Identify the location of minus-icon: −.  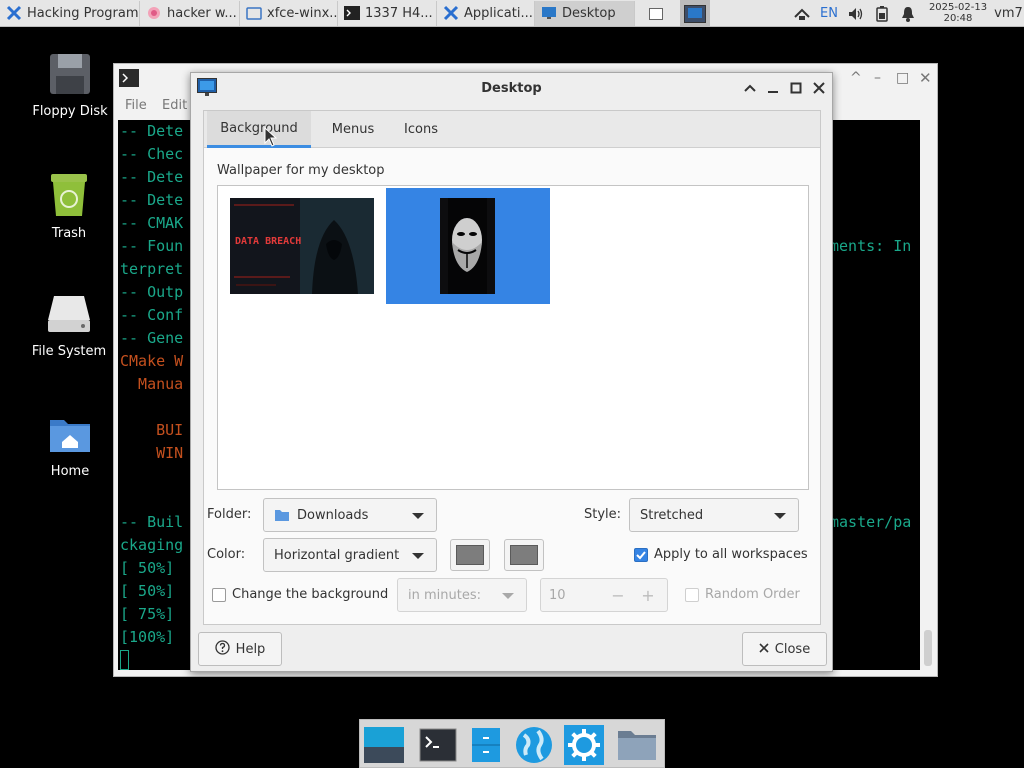
(618, 595).